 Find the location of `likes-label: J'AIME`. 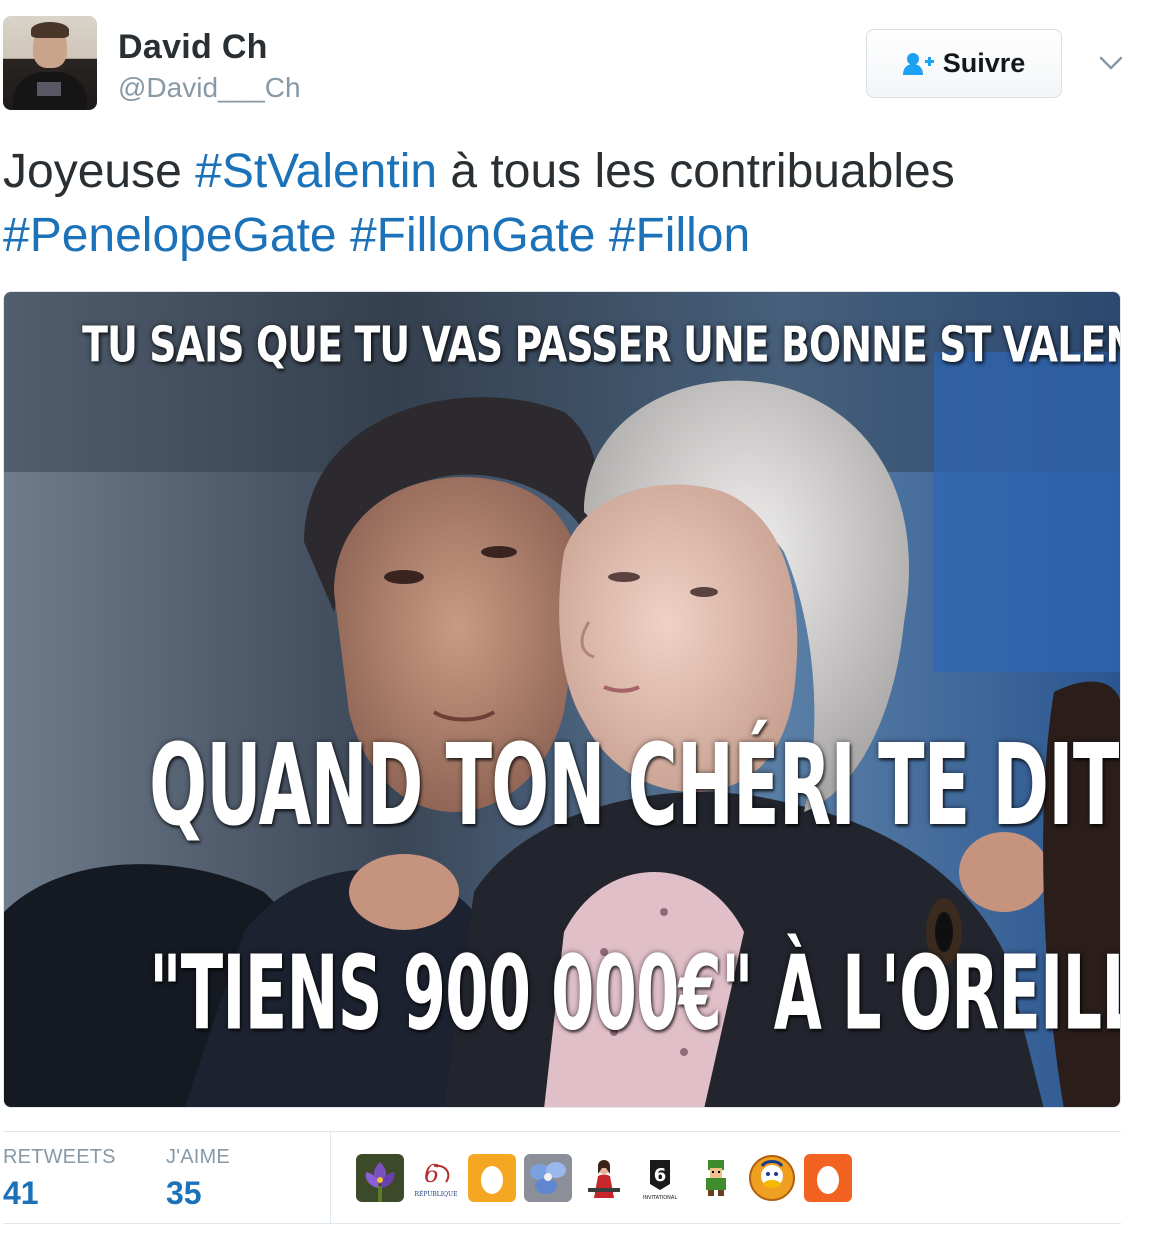

likes-label: J'AIME is located at coordinates (198, 1157).